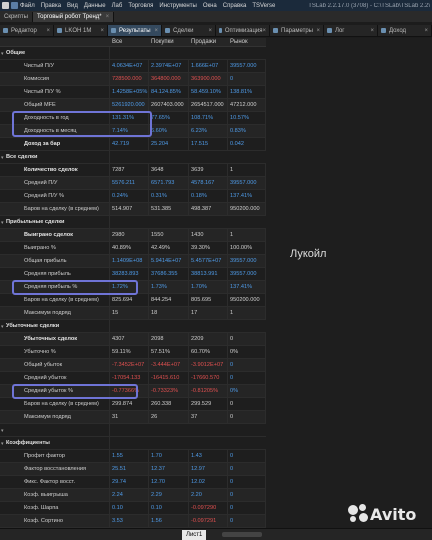 Image resolution: width=432 pixels, height=540 pixels. What do you see at coordinates (5, 30) in the screenshot?
I see `editor-icon` at bounding box center [5, 30].